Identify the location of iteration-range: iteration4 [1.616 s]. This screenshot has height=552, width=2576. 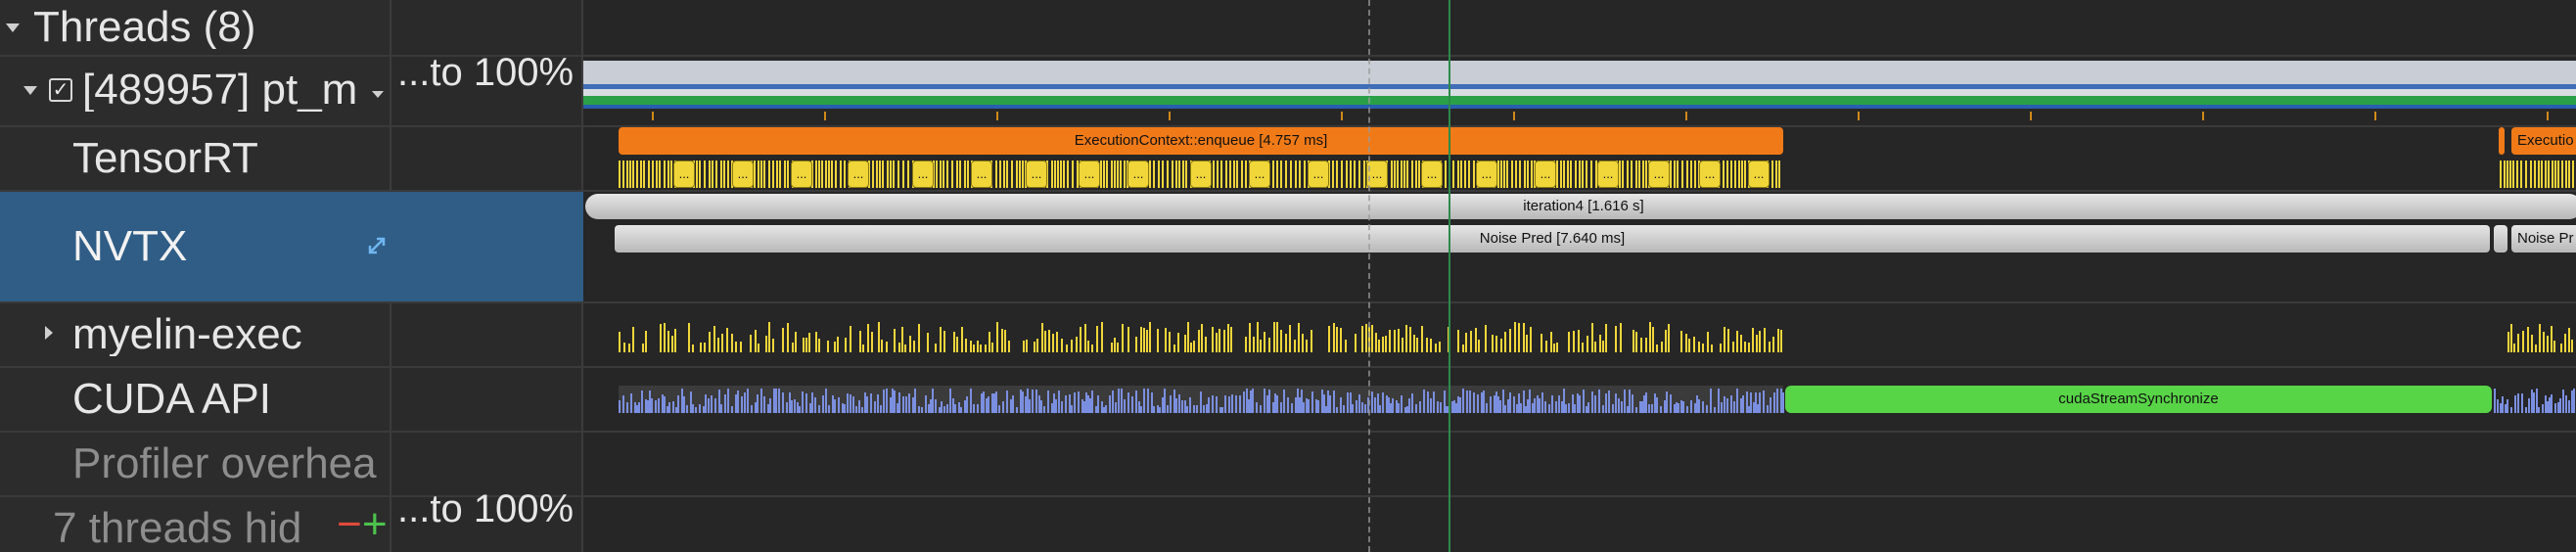
(1580, 206).